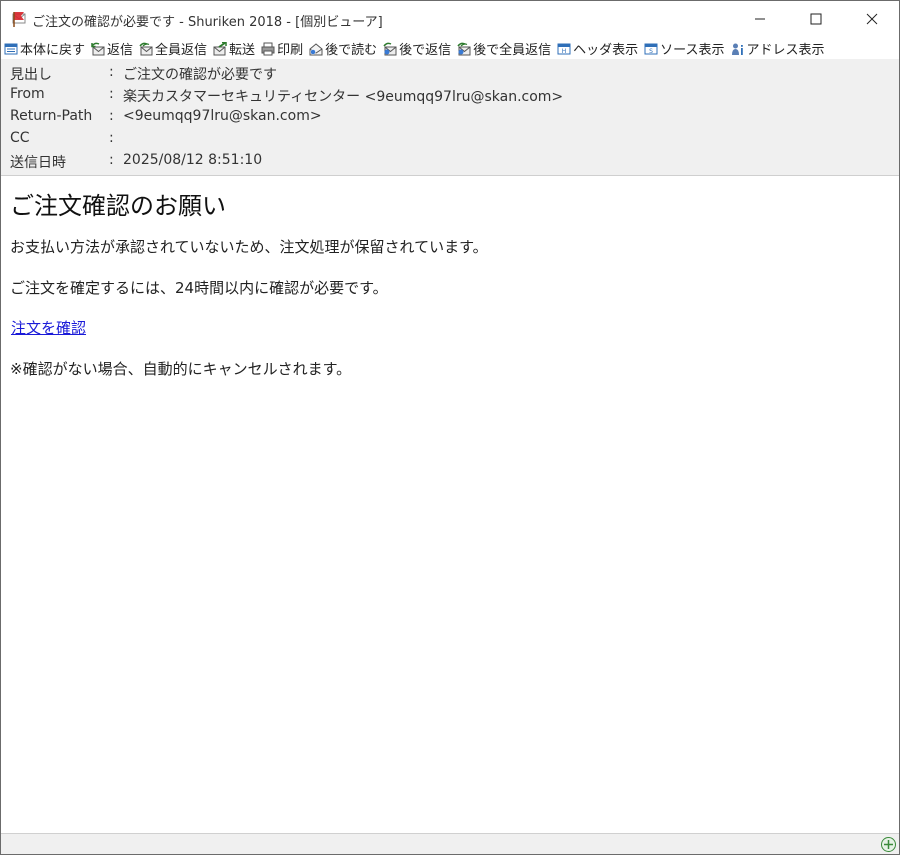 The image size is (900, 855). What do you see at coordinates (268, 49) in the screenshot?
I see `print-icon` at bounding box center [268, 49].